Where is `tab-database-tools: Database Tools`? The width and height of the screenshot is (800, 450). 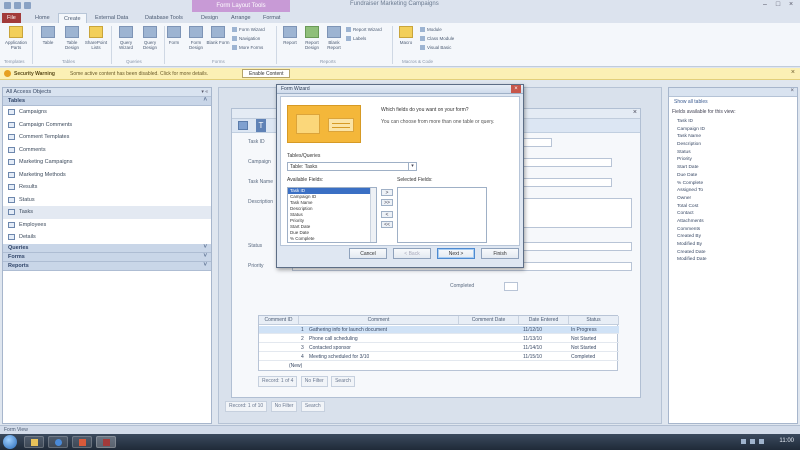 tab-database-tools: Database Tools is located at coordinates (164, 18).